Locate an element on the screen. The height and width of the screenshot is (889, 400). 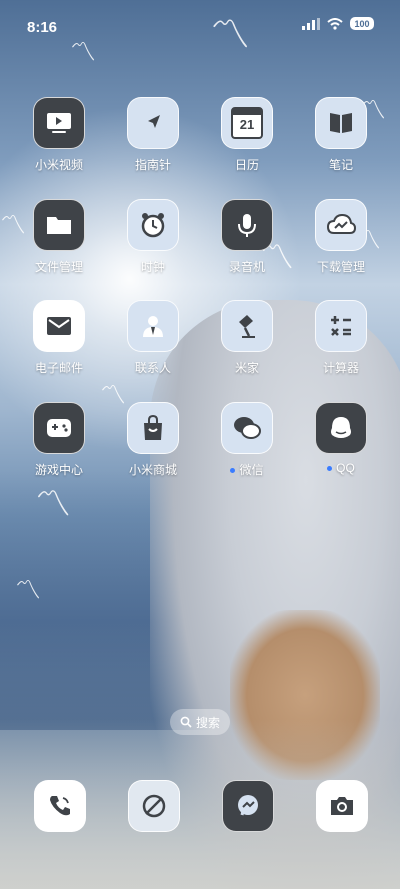
bird-icon: 〽 is located at coordinates (28, 590).